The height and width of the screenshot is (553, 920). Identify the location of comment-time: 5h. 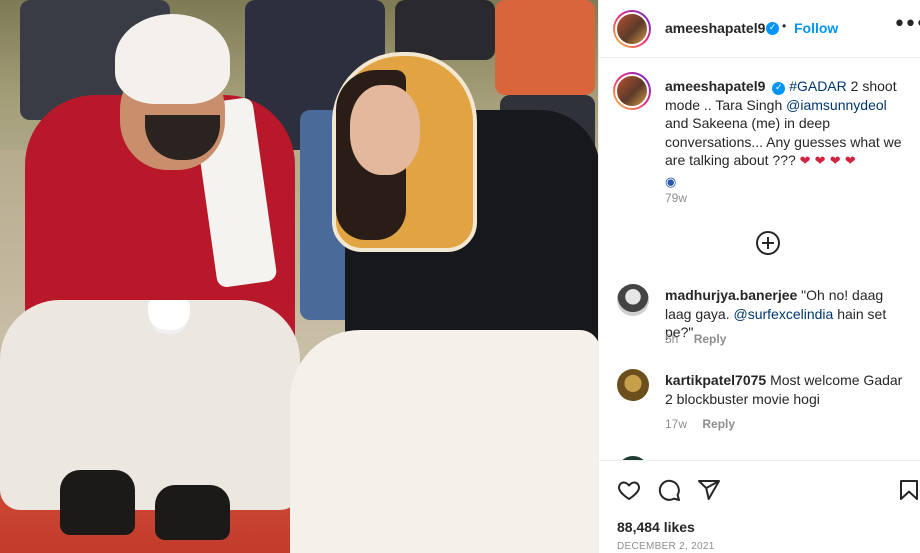
(672, 339).